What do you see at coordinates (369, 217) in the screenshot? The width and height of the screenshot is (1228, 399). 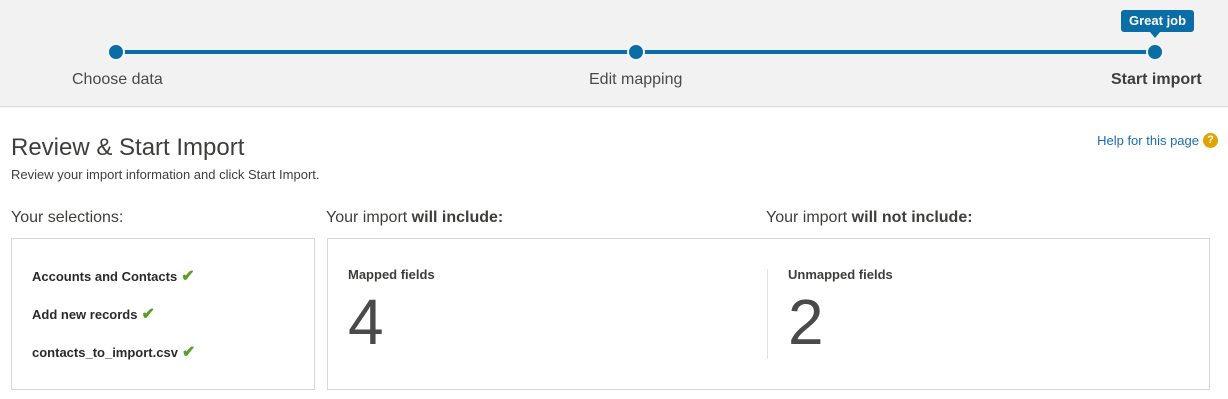 I see `will-include-prefix: Your import` at bounding box center [369, 217].